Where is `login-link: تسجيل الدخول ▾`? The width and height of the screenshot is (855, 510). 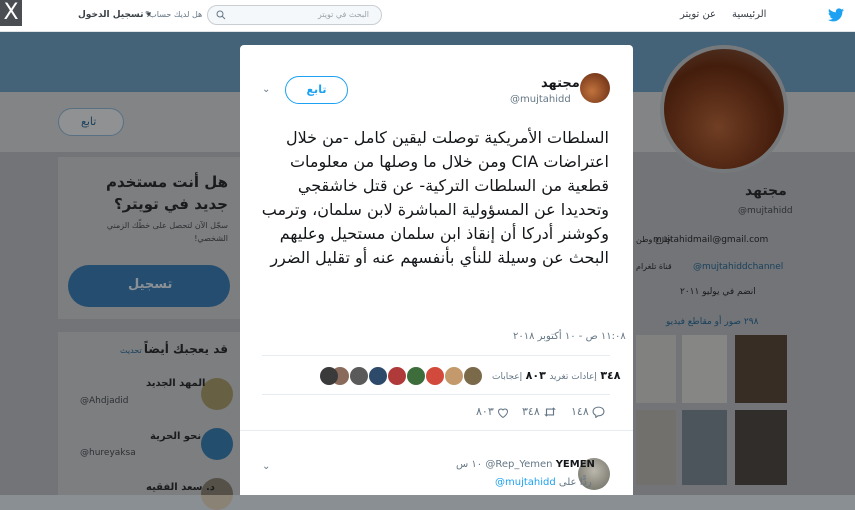 login-link: تسجيل الدخول ▾ is located at coordinates (114, 15).